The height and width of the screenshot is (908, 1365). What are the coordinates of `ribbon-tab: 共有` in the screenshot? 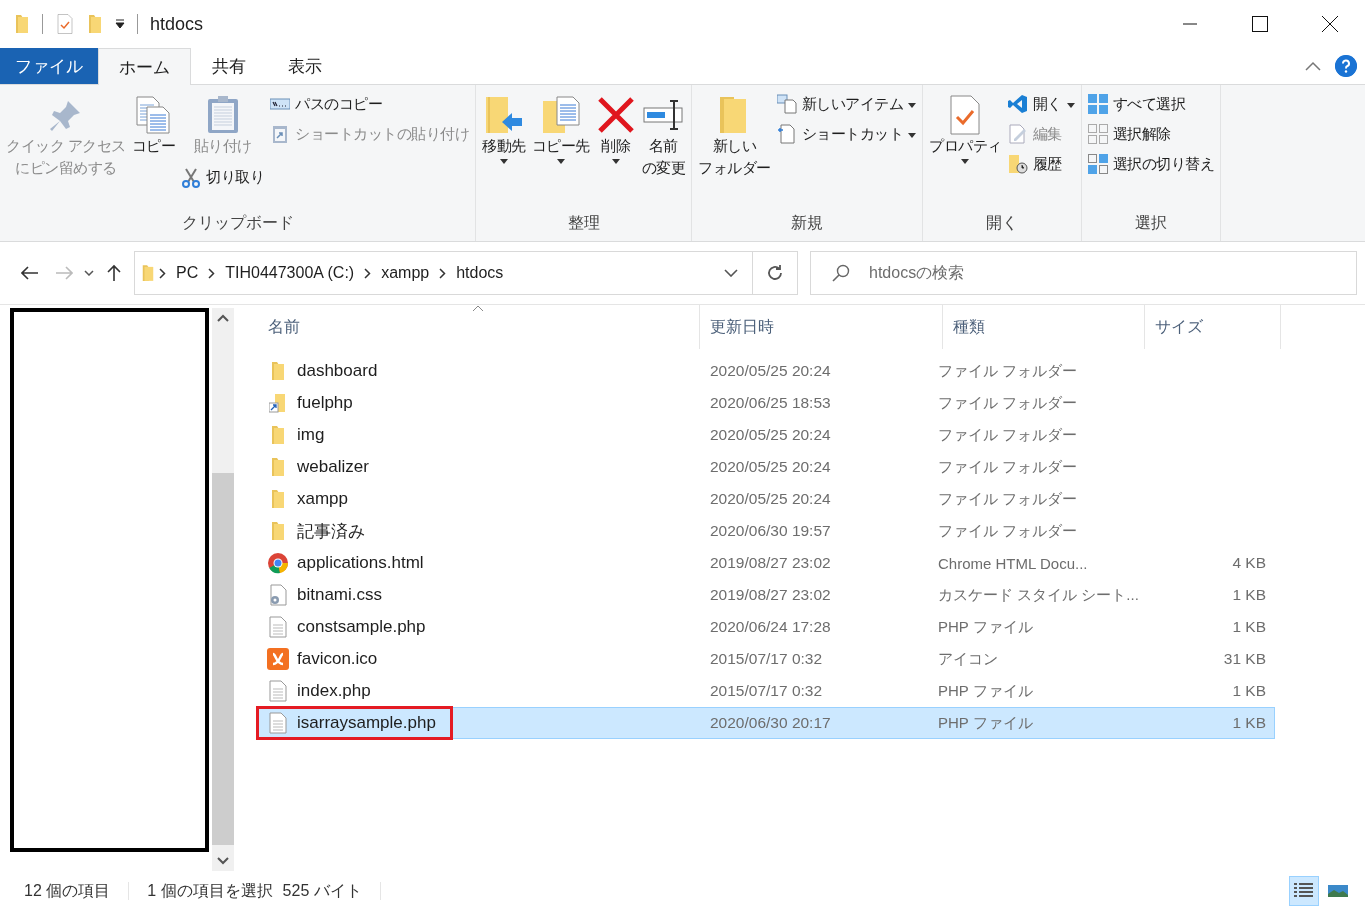 It's located at (229, 66).